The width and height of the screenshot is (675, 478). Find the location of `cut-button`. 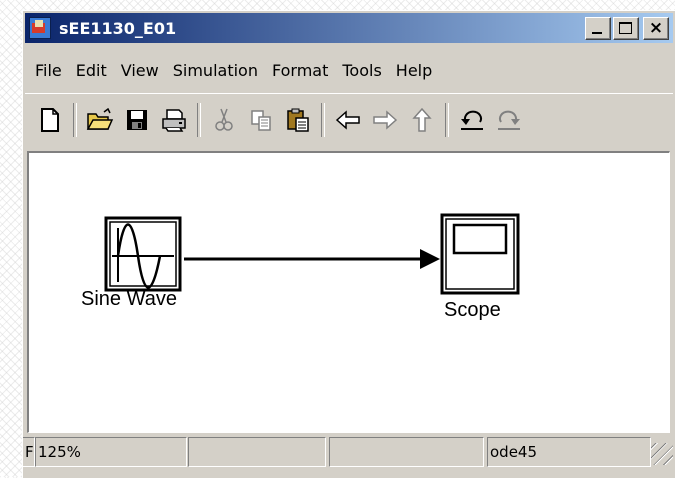

cut-button is located at coordinates (224, 120).